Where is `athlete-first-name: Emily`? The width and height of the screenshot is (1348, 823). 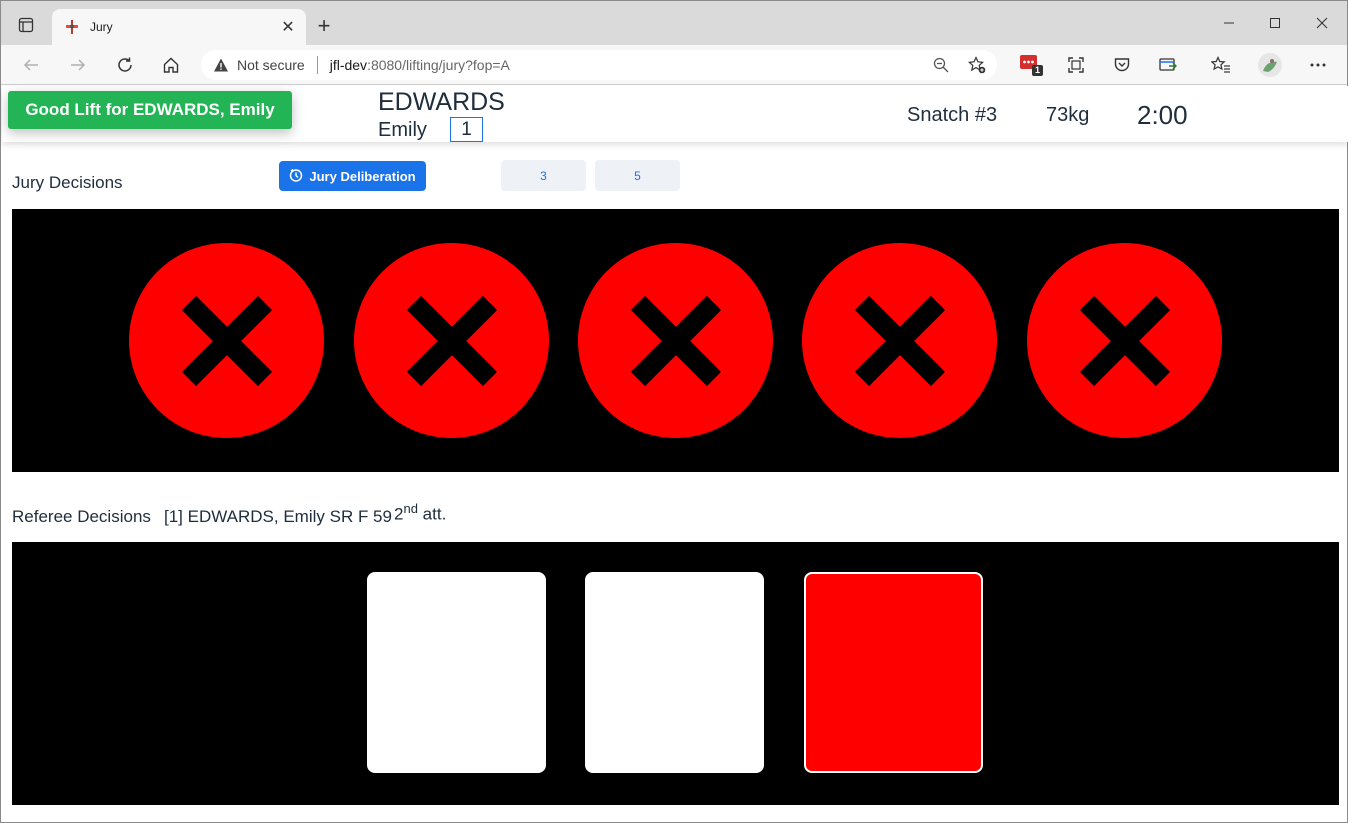
athlete-first-name: Emily is located at coordinates (402, 130).